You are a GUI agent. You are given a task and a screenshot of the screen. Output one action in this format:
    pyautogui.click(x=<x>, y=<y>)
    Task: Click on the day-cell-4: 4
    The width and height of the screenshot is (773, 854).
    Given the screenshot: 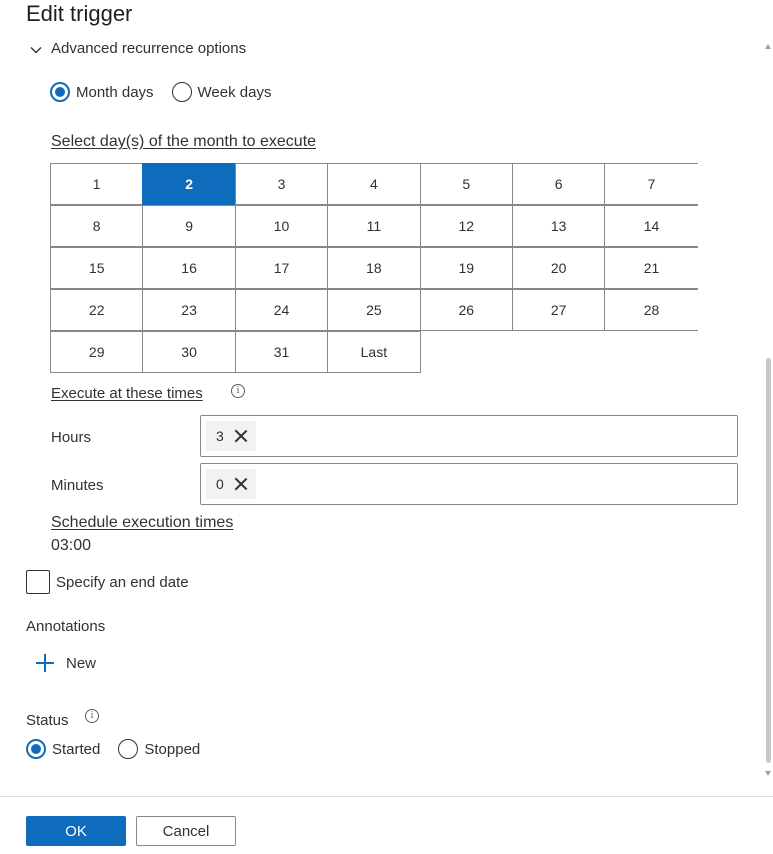 What is the action you would take?
    pyautogui.click(x=374, y=184)
    